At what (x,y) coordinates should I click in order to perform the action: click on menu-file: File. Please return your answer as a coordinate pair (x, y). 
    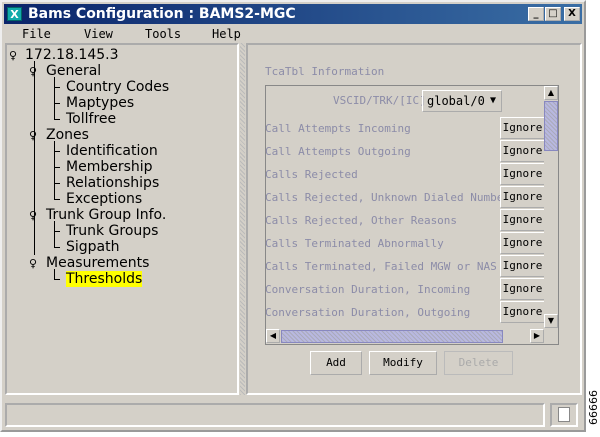
    Looking at the image, I should click on (36, 34).